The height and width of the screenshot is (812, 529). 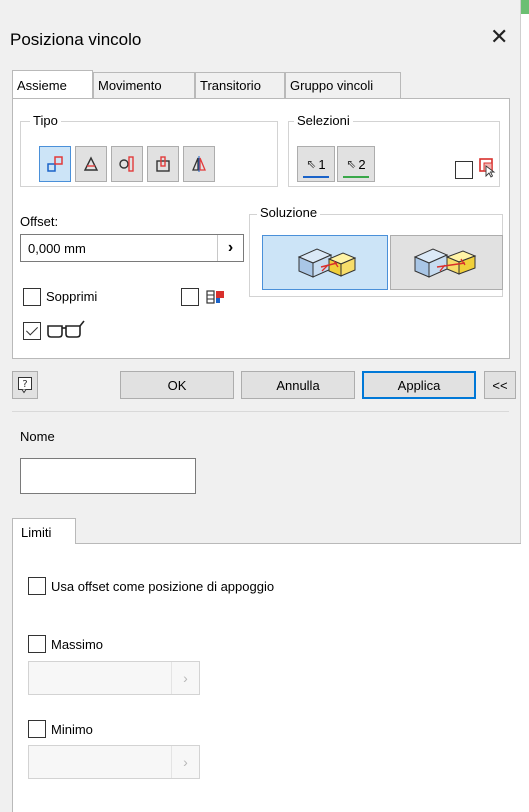 I want to click on help-button: ?, so click(x=25, y=385).